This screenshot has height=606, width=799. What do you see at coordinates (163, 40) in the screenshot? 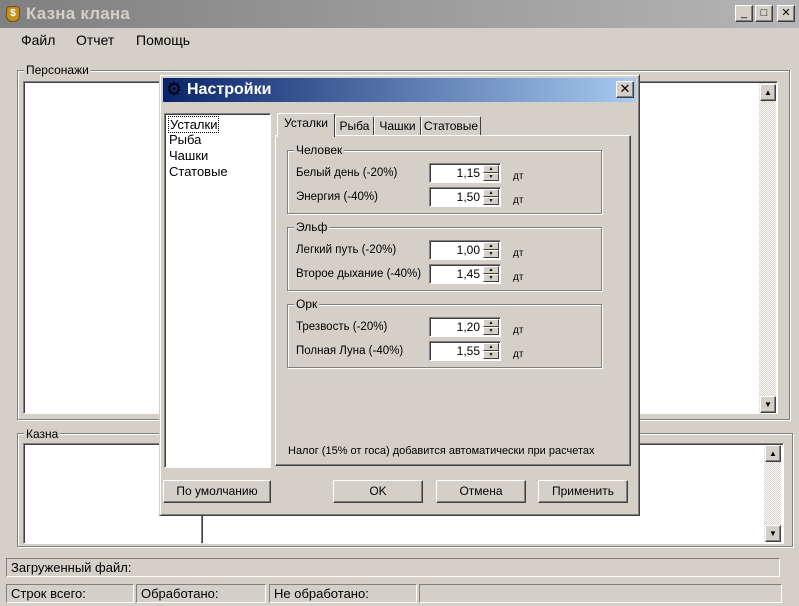
I see `menu-help: Помощь` at bounding box center [163, 40].